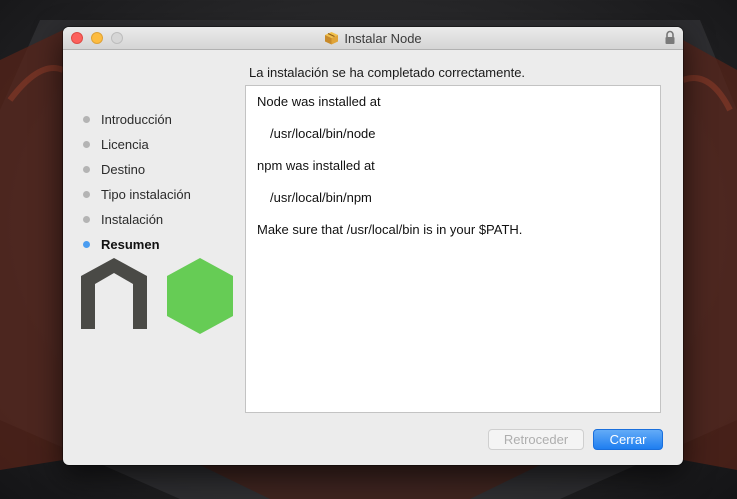 The height and width of the screenshot is (499, 737). I want to click on step-label: Destino, so click(123, 169).